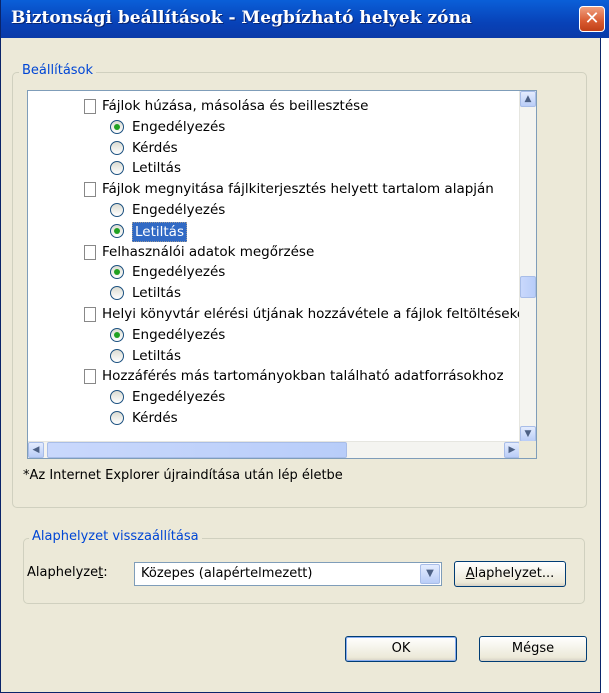 This screenshot has width=609, height=693. I want to click on reset-level-dropdown: Közepes (alapértelmezett) ▼, so click(288, 574).